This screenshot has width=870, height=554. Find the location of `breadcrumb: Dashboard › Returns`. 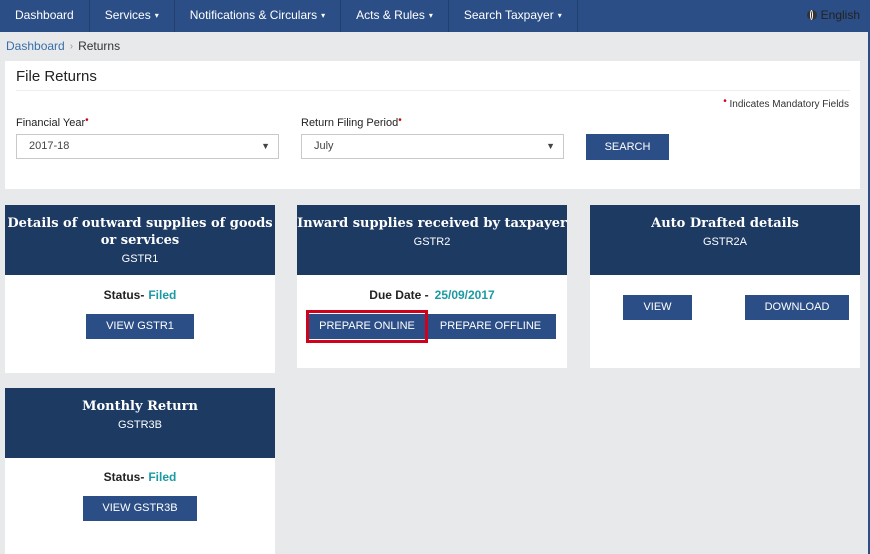

breadcrumb: Dashboard › Returns is located at coordinates (434, 46).